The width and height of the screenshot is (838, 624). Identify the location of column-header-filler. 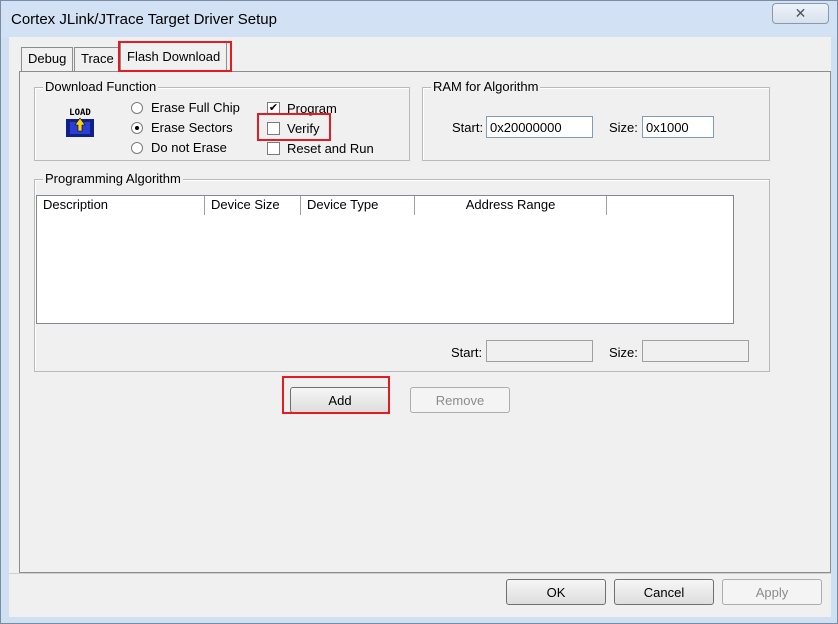
(670, 205).